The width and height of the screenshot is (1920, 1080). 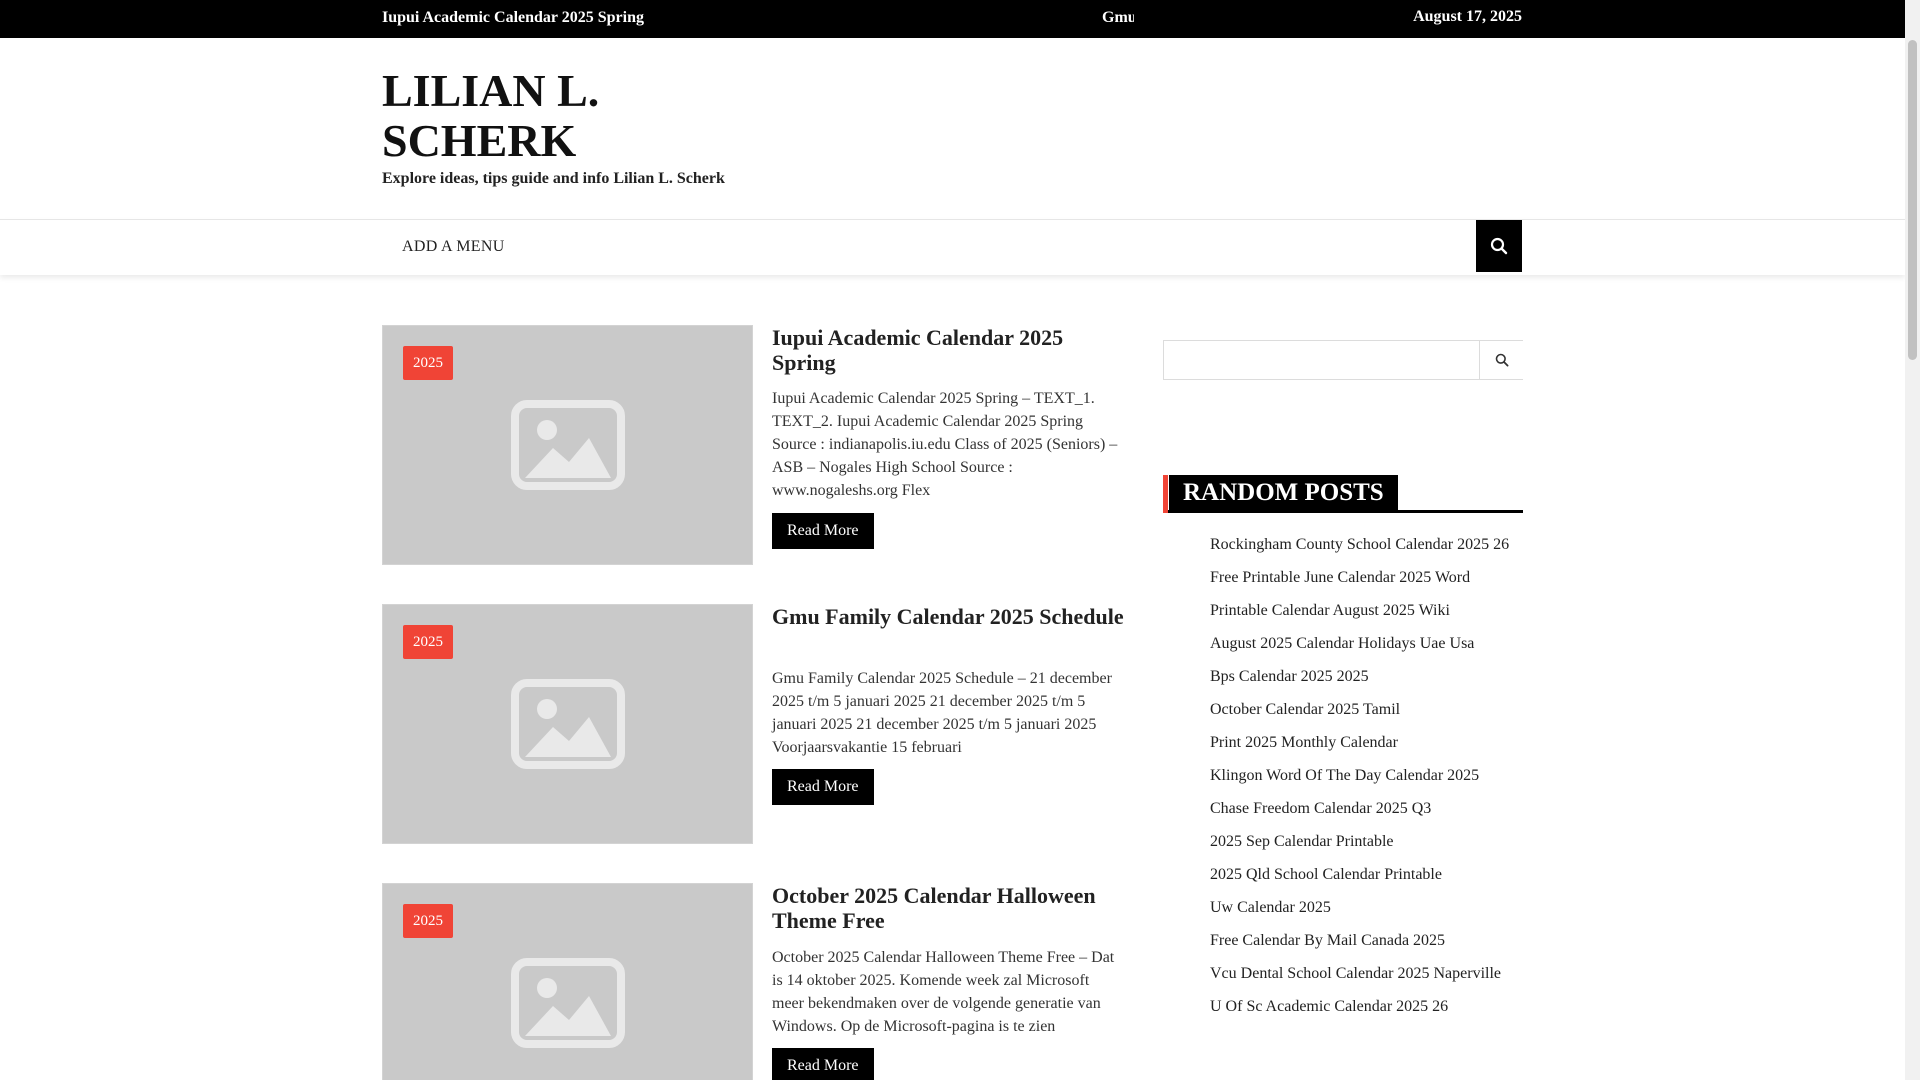 I want to click on random-post-link: Free Calendar By Mail Canada 2025, so click(x=1359, y=942).